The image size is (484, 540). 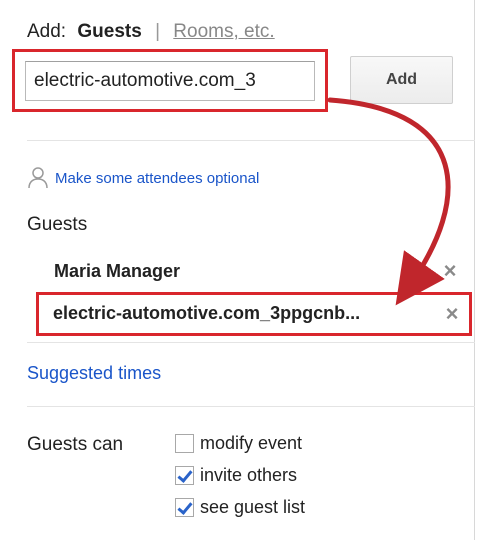 What do you see at coordinates (252, 507) in the screenshot?
I see `see-guest-list-label: see guest list` at bounding box center [252, 507].